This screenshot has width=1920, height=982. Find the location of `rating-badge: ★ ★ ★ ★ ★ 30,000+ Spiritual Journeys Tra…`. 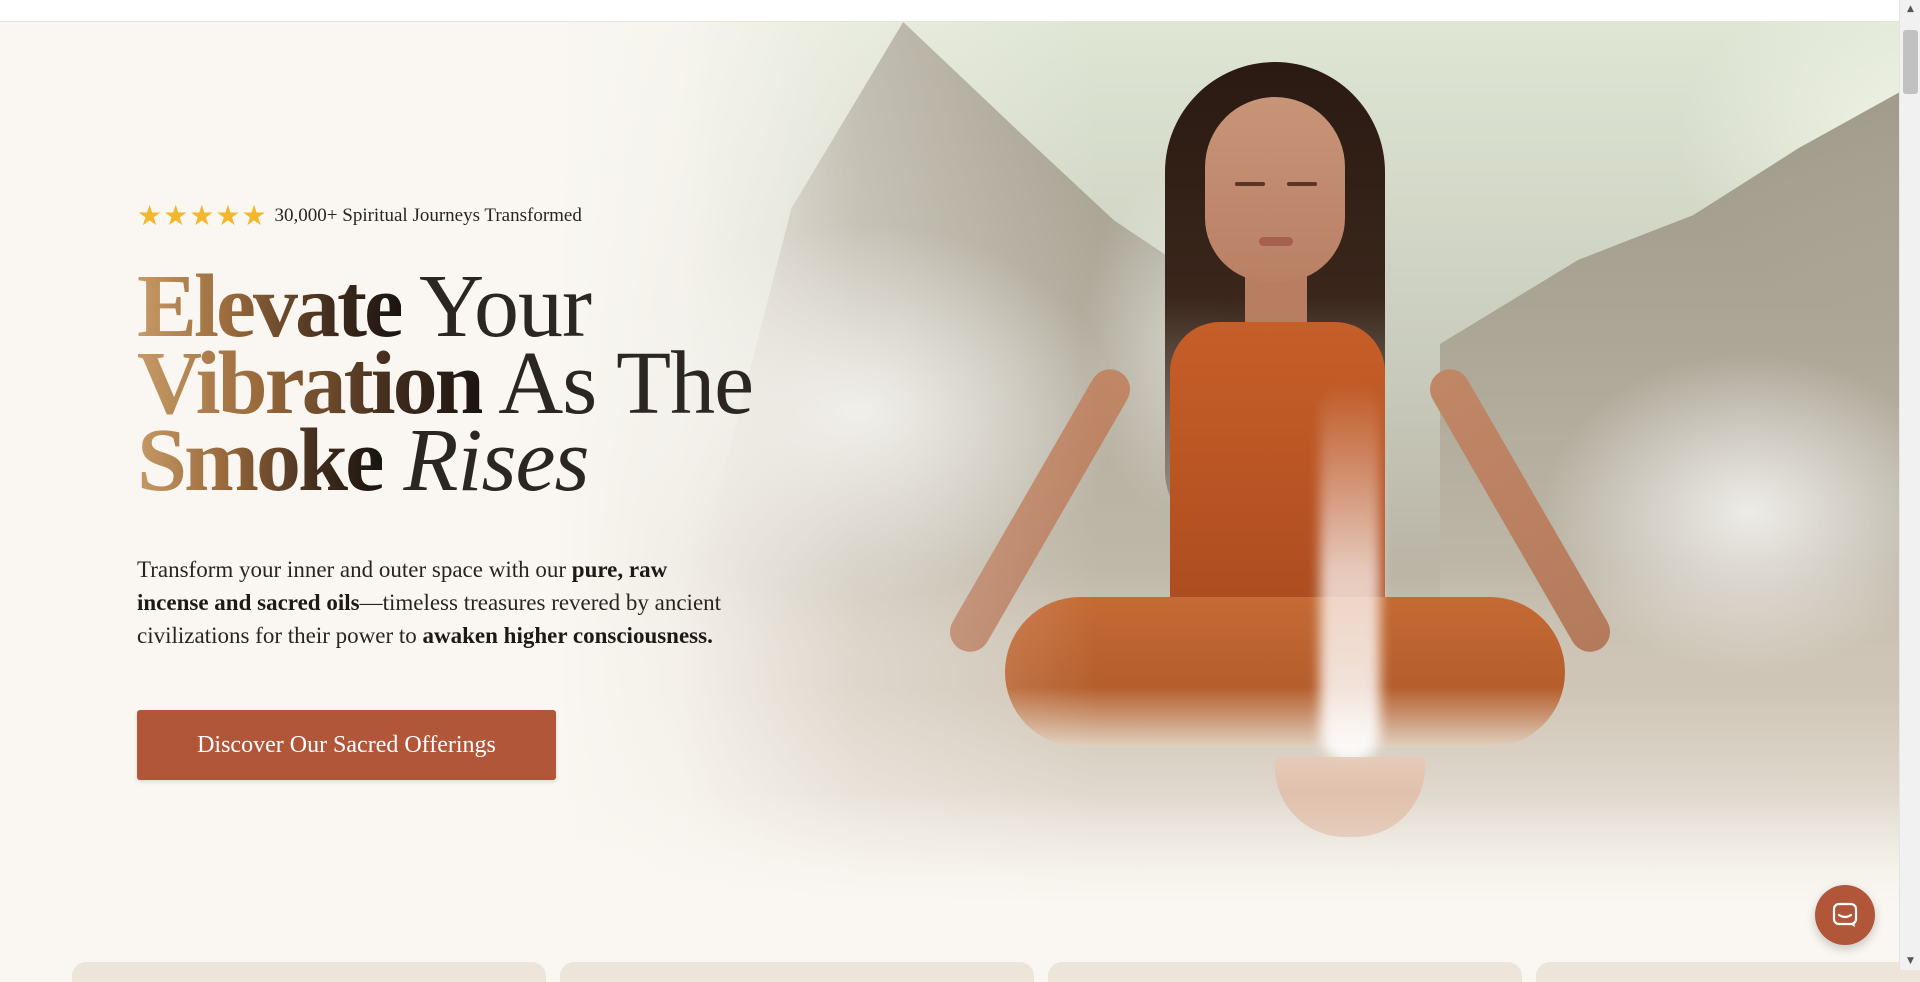

rating-badge: ★ ★ ★ ★ ★ 30,000+ Spiritual Journeys Tra… is located at coordinates (359, 216).